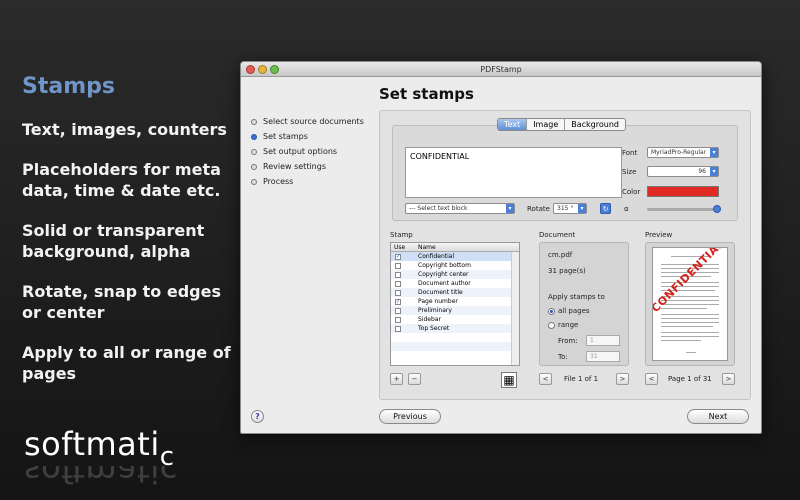 The width and height of the screenshot is (800, 500). What do you see at coordinates (568, 341) in the screenshot?
I see `from-label: From:` at bounding box center [568, 341].